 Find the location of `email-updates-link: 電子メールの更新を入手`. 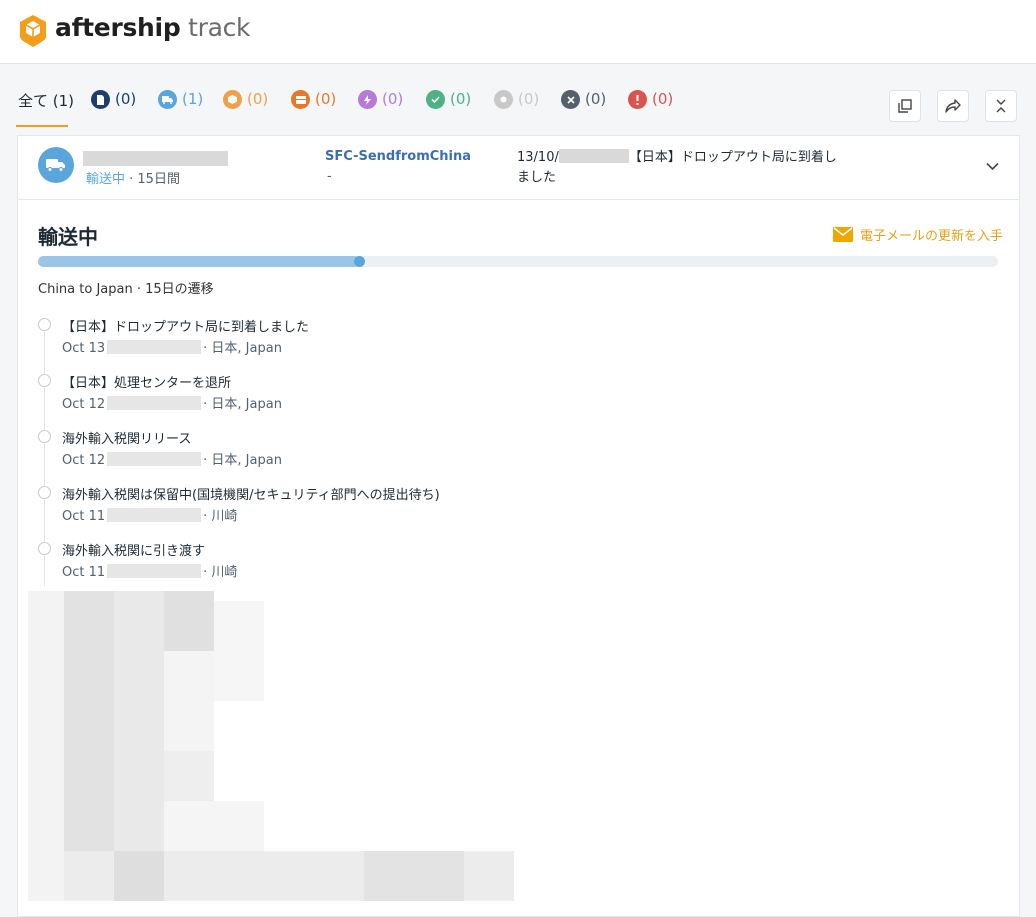

email-updates-link: 電子メールの更新を入手 is located at coordinates (918, 234).